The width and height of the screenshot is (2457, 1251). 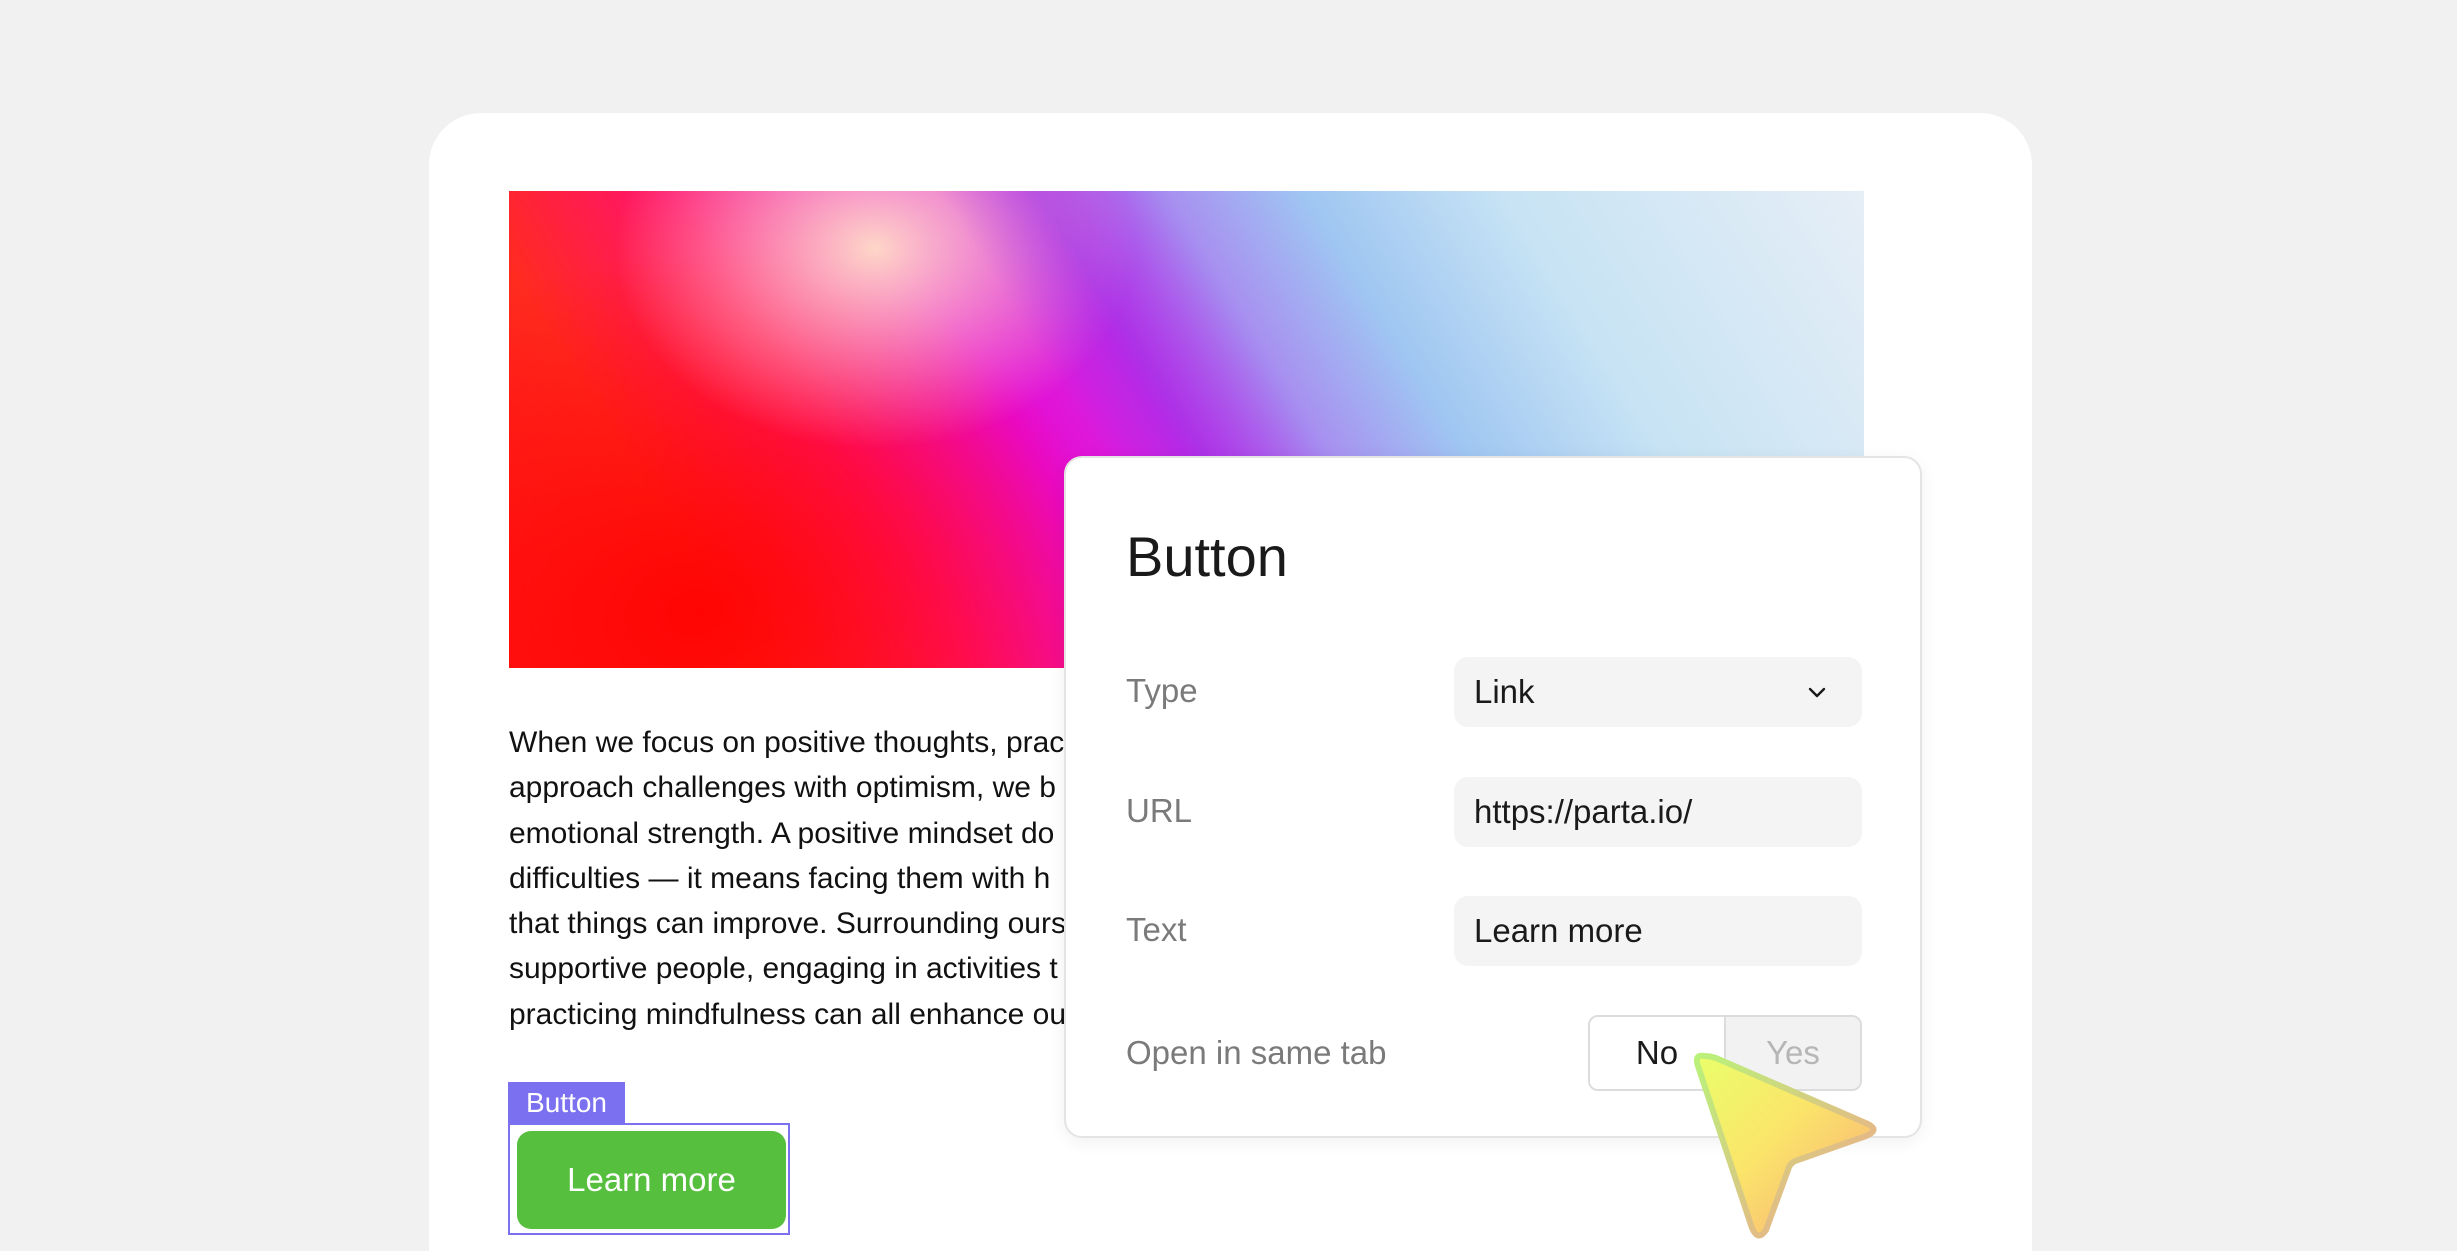 What do you see at coordinates (651, 1180) in the screenshot?
I see `learn-more-button: Learn more` at bounding box center [651, 1180].